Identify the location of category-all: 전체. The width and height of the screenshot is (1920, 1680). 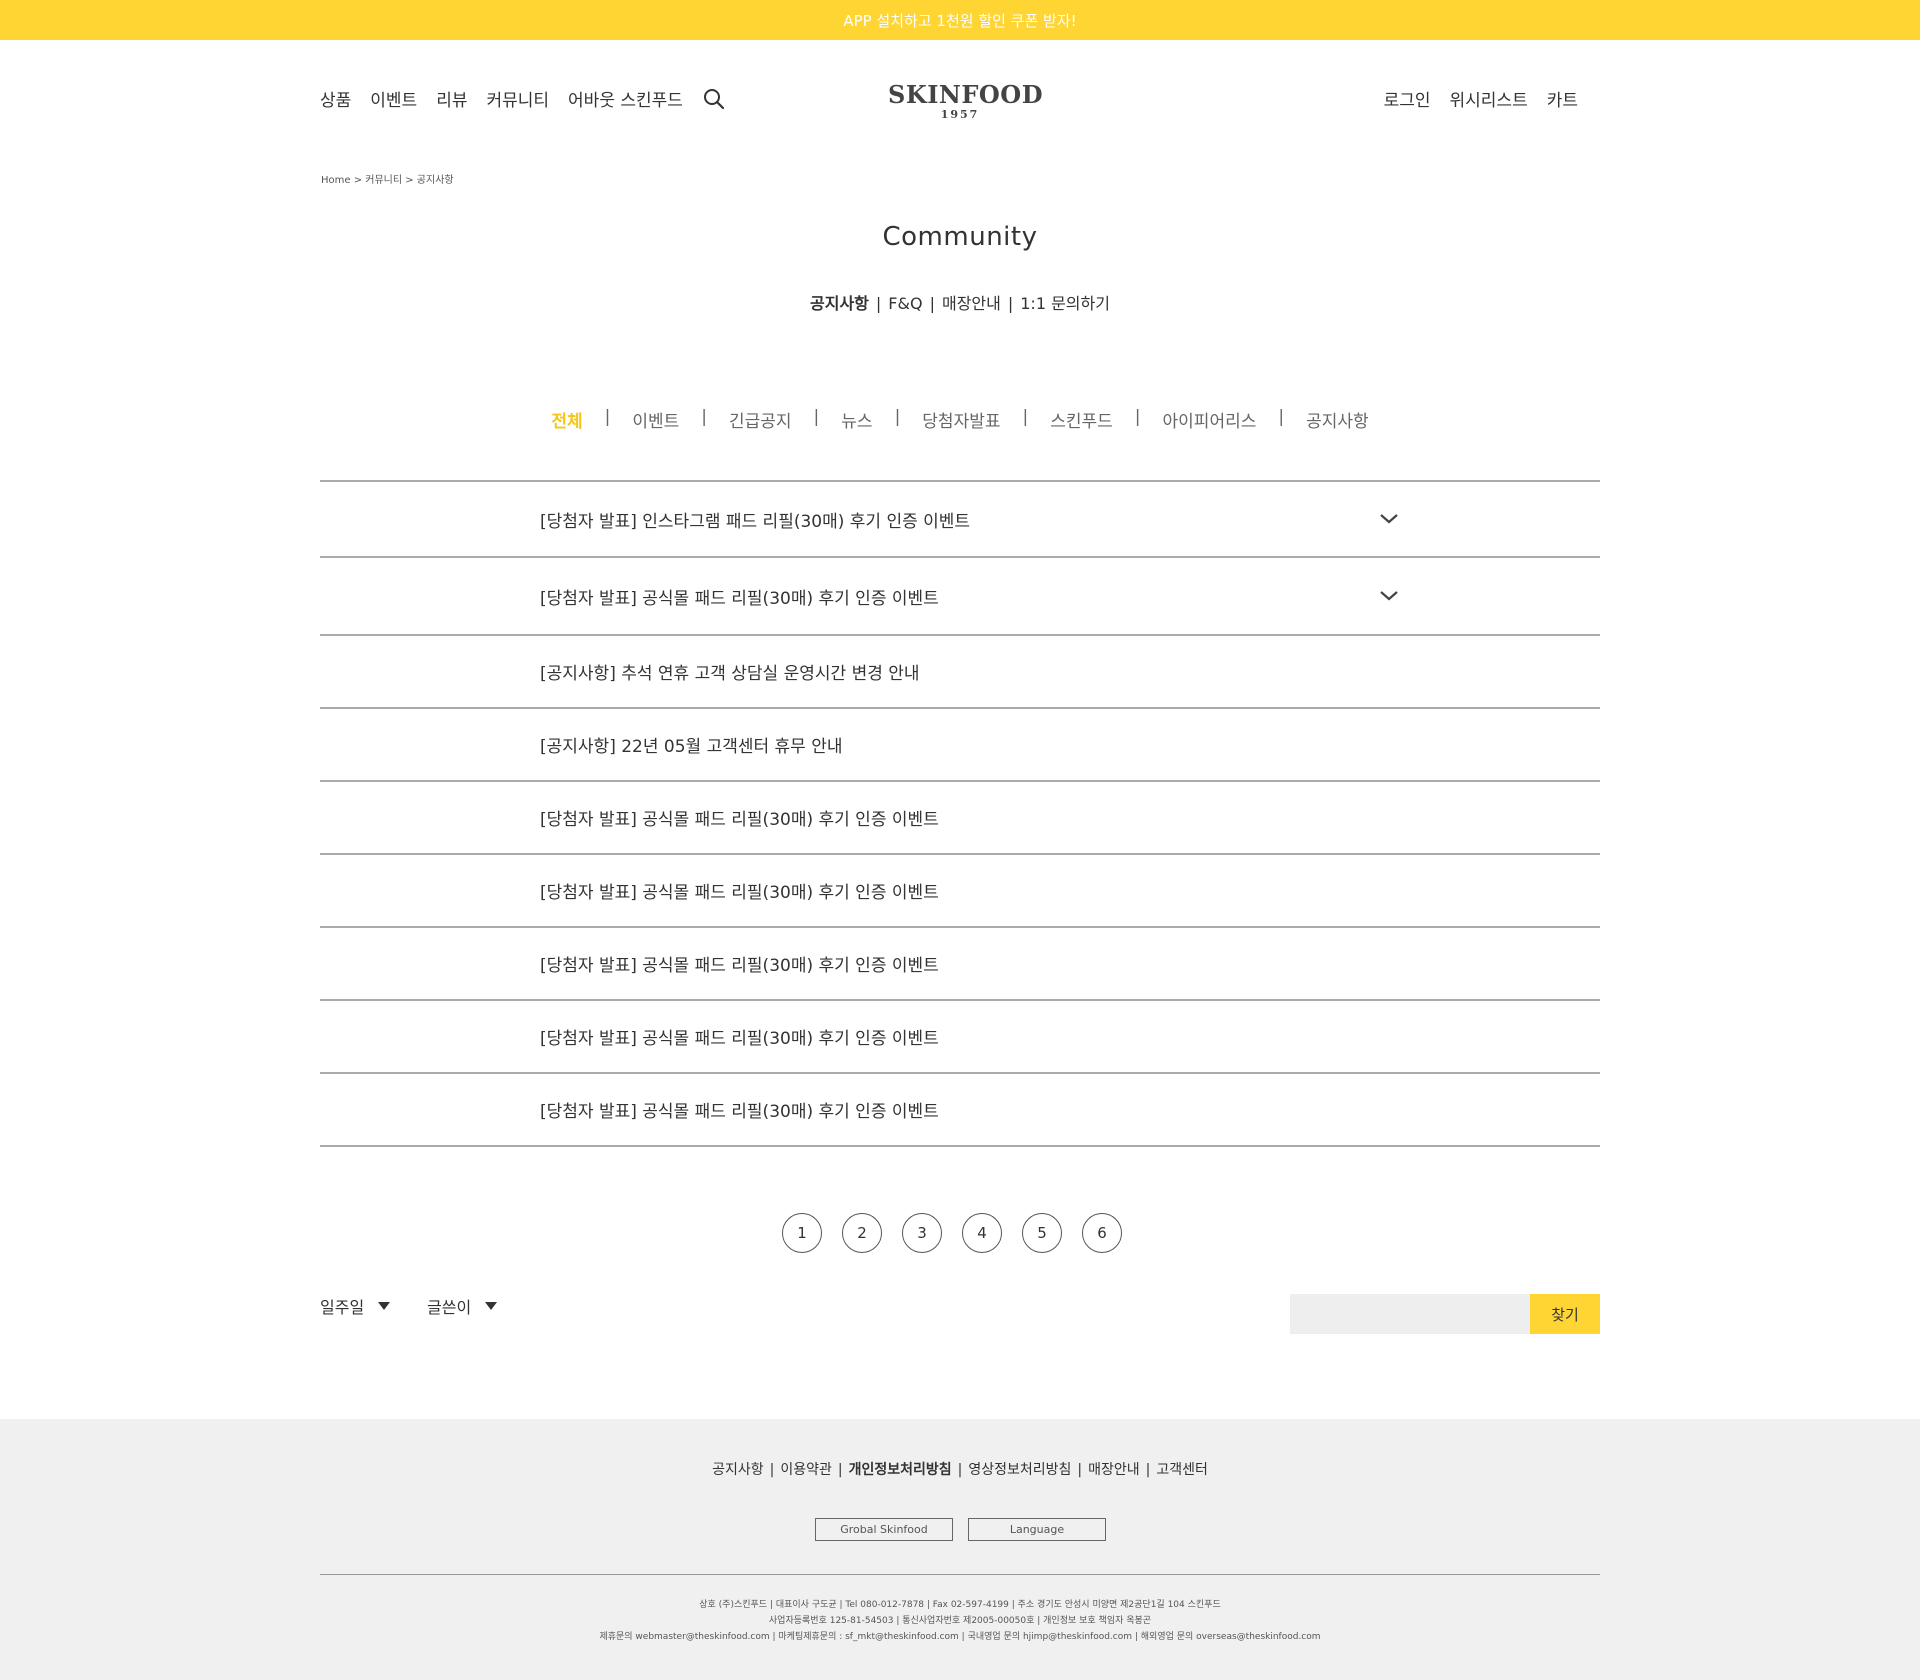
(566, 419).